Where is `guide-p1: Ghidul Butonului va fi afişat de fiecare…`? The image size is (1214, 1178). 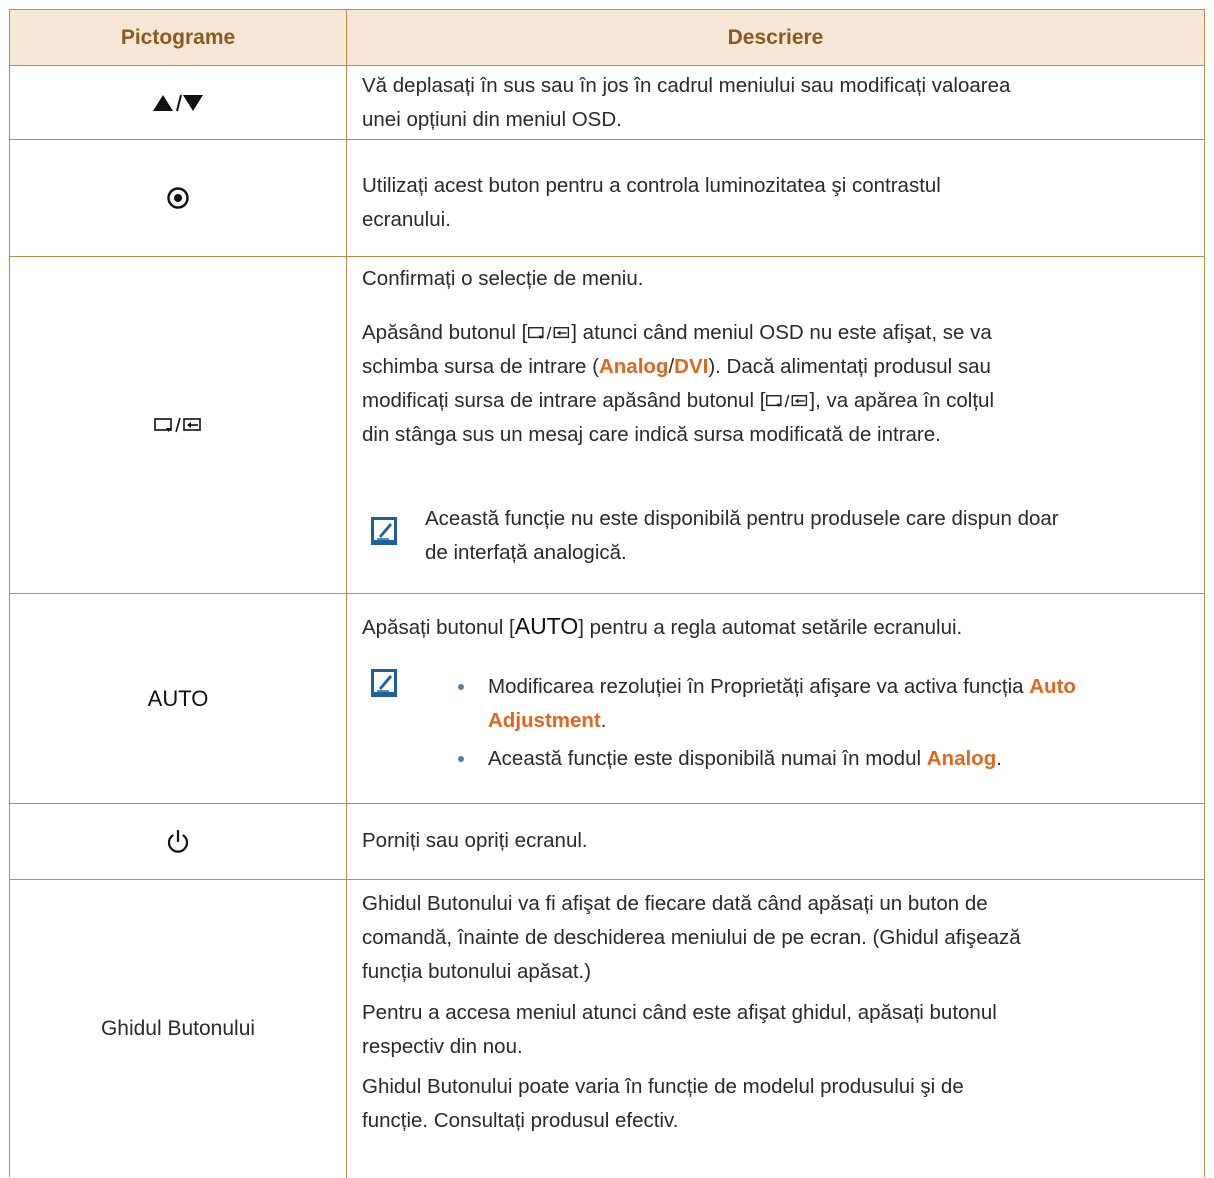
guide-p1: Ghidul Butonului va fi afişat de fiecare… is located at coordinates (691, 937).